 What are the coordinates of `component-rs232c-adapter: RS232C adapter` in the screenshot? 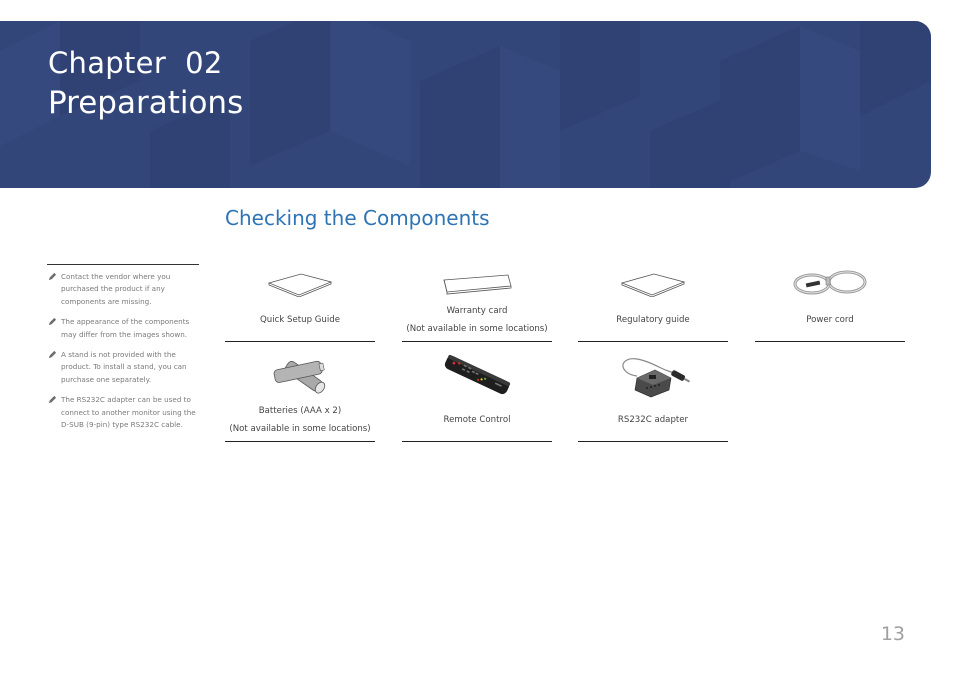 It's located at (653, 391).